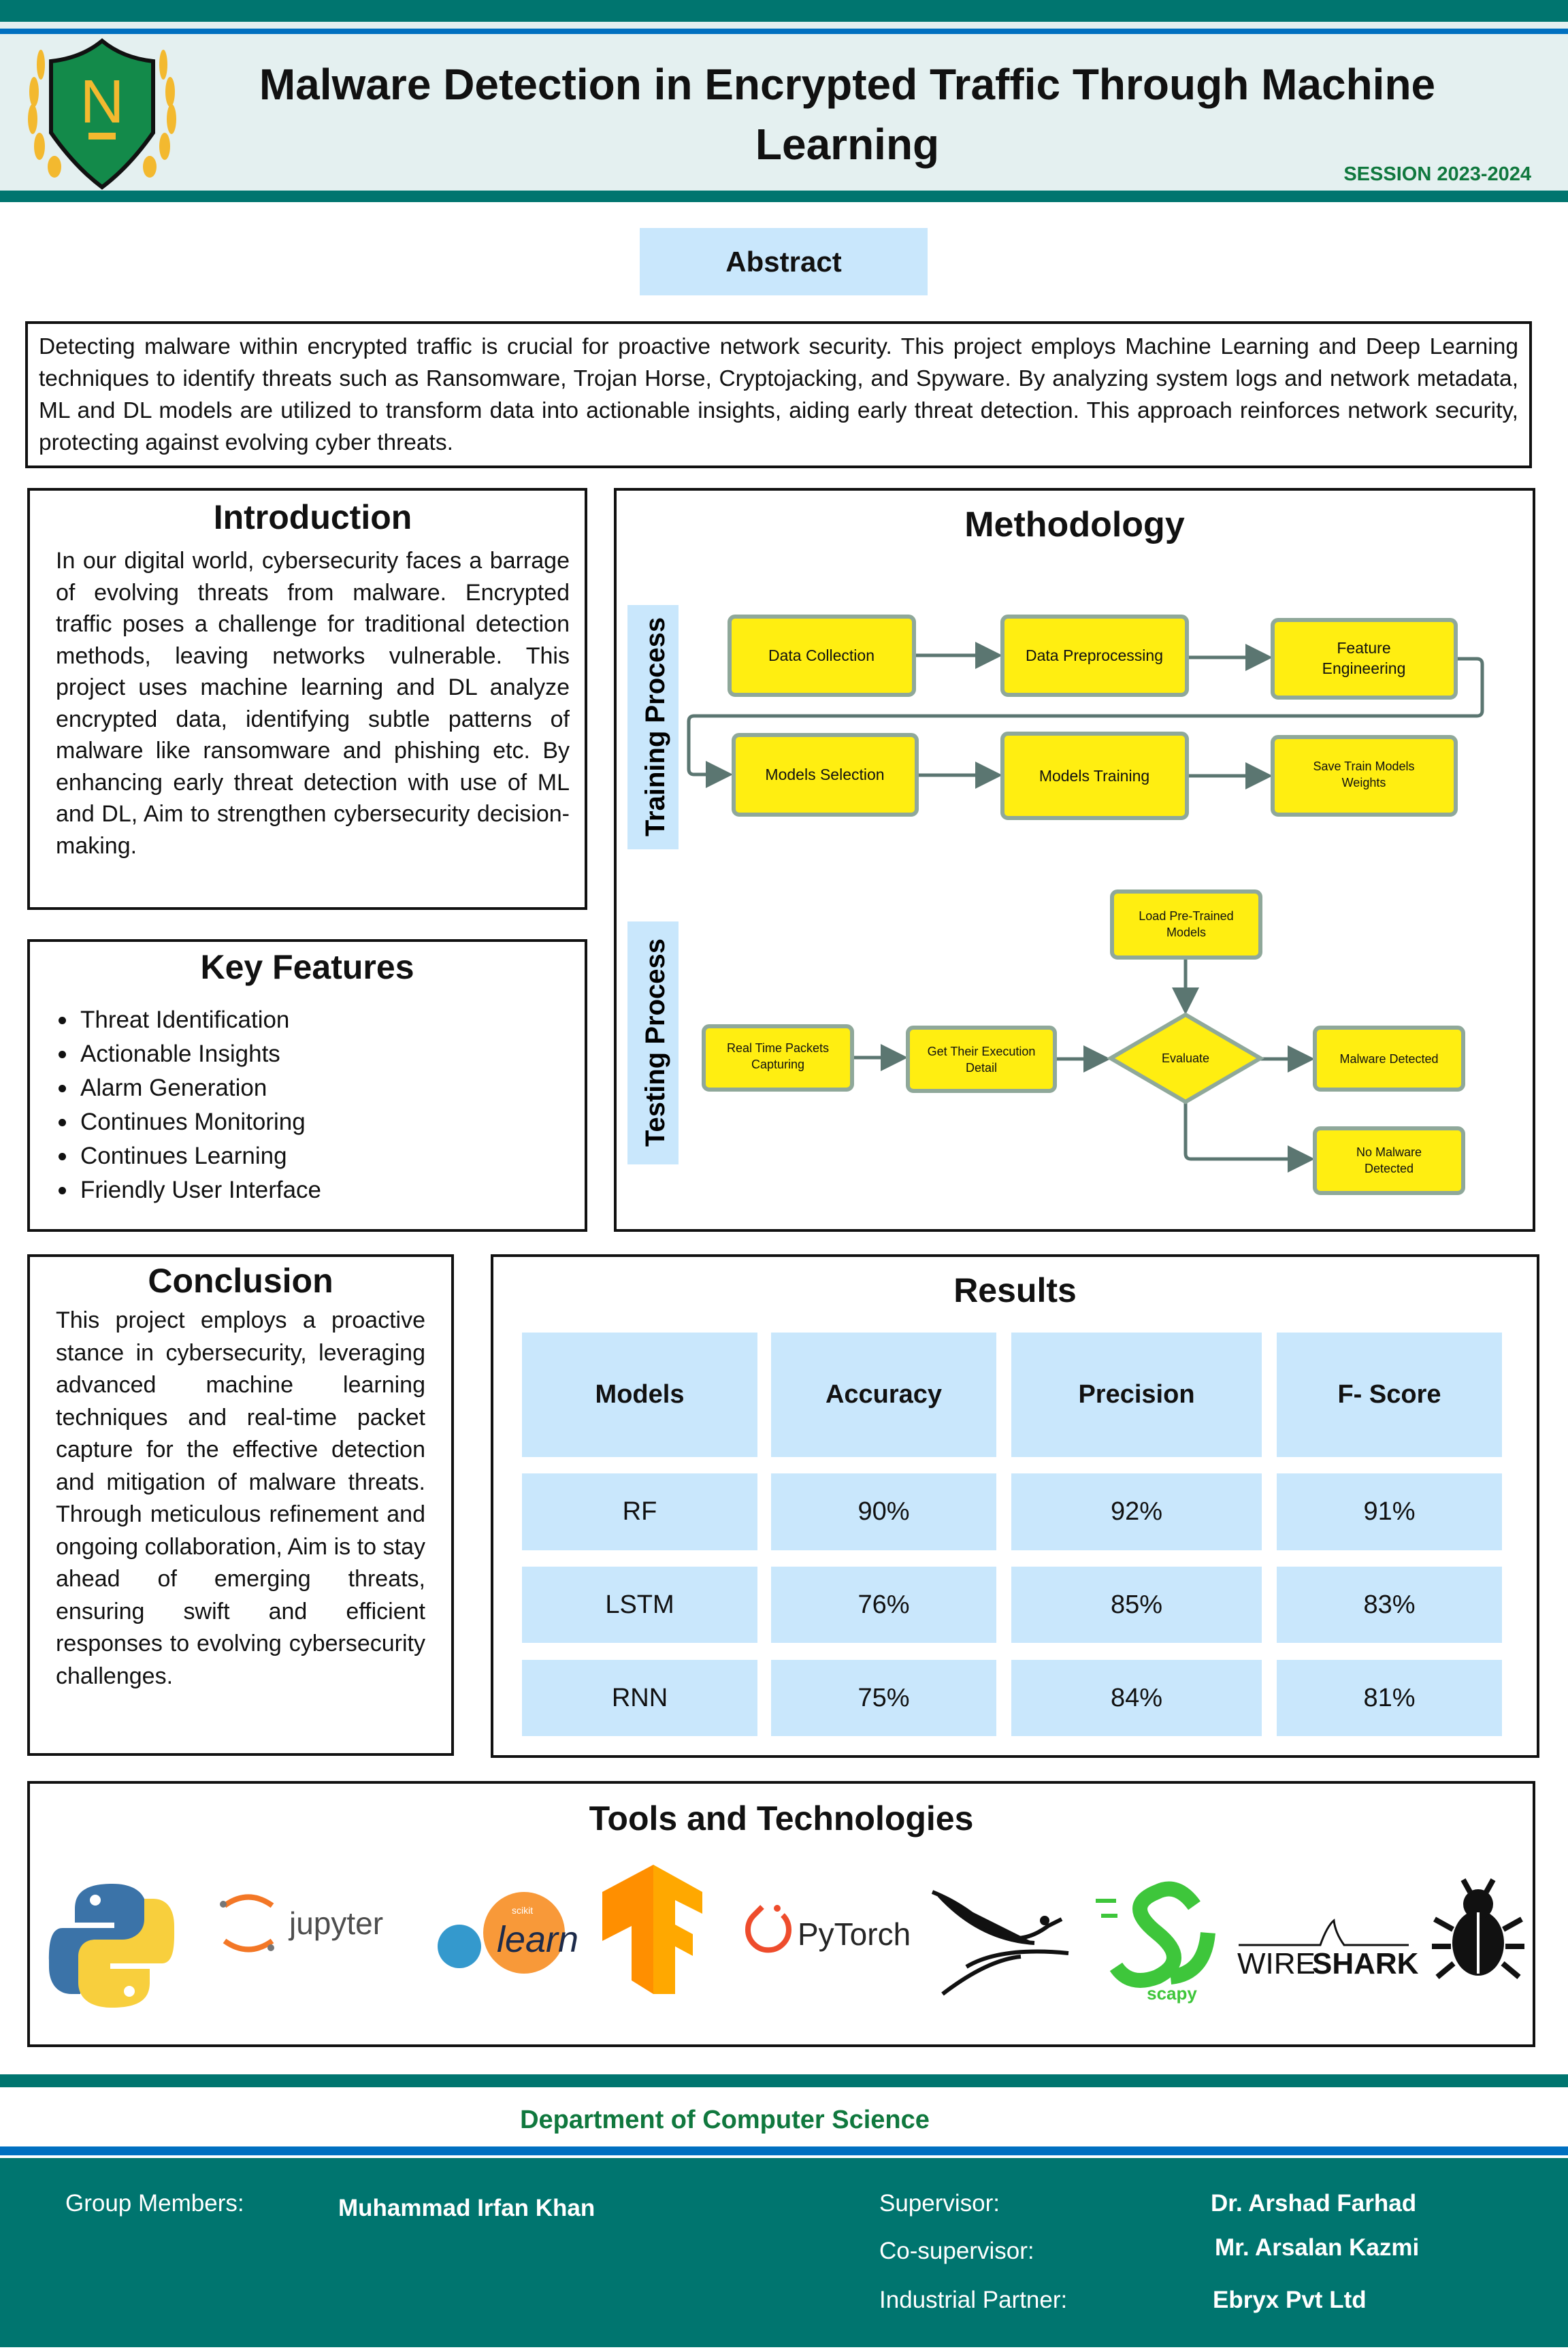 The image size is (1568, 2352). What do you see at coordinates (1276, 1964) in the screenshot?
I see `svg-text: WIRE` at bounding box center [1276, 1964].